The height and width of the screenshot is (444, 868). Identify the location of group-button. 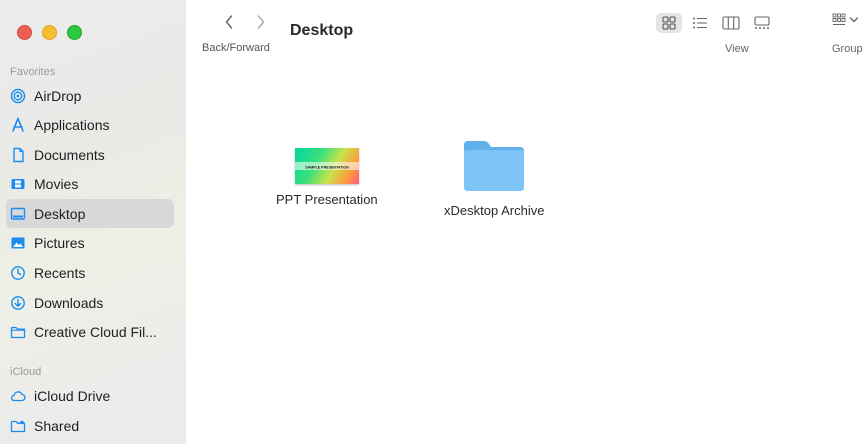
(845, 20).